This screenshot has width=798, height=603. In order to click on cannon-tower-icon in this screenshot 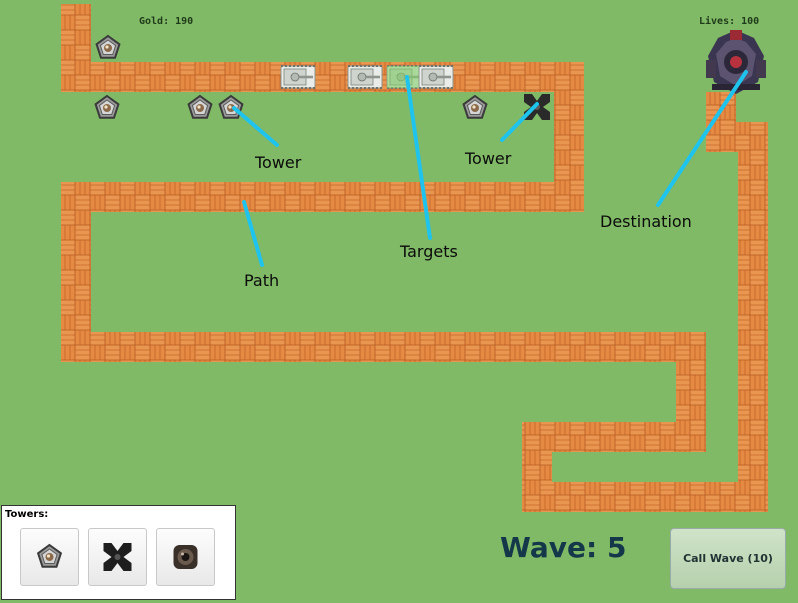, I will do `click(185, 557)`.